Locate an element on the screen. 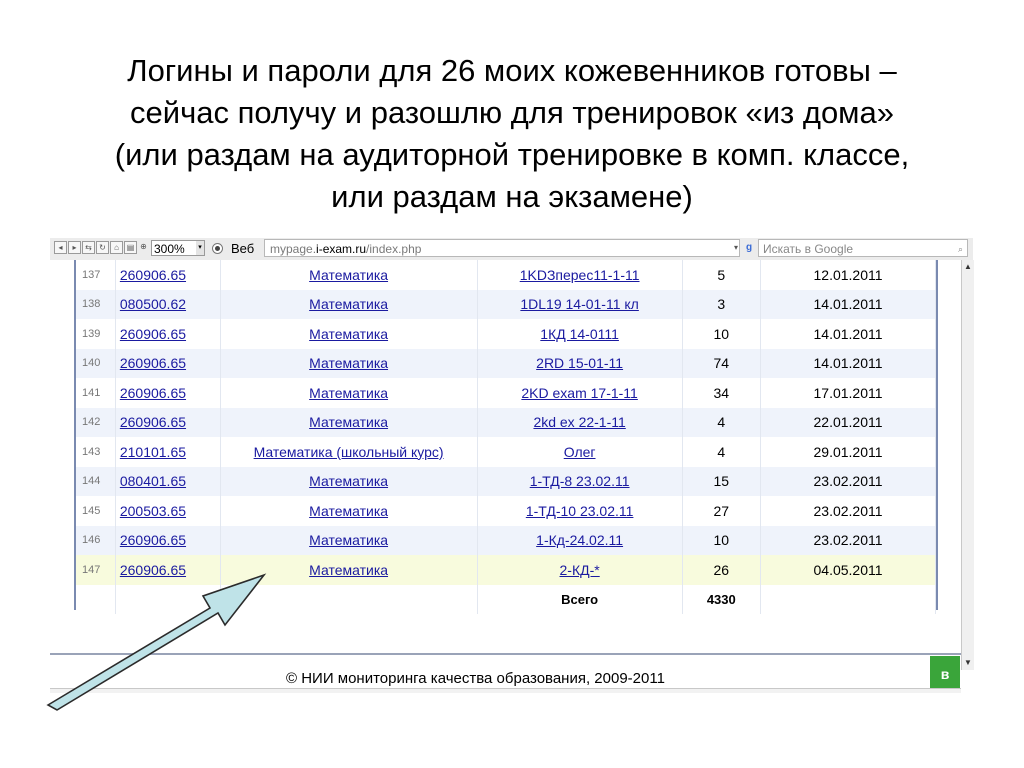 The image size is (1024, 768). specialty-code-link-cell: 080500.62 is located at coordinates (168, 304).